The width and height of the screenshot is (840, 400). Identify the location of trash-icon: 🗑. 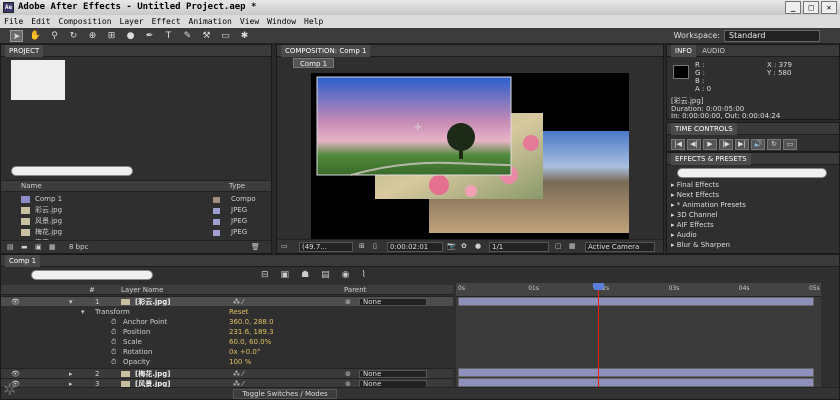
(255, 247).